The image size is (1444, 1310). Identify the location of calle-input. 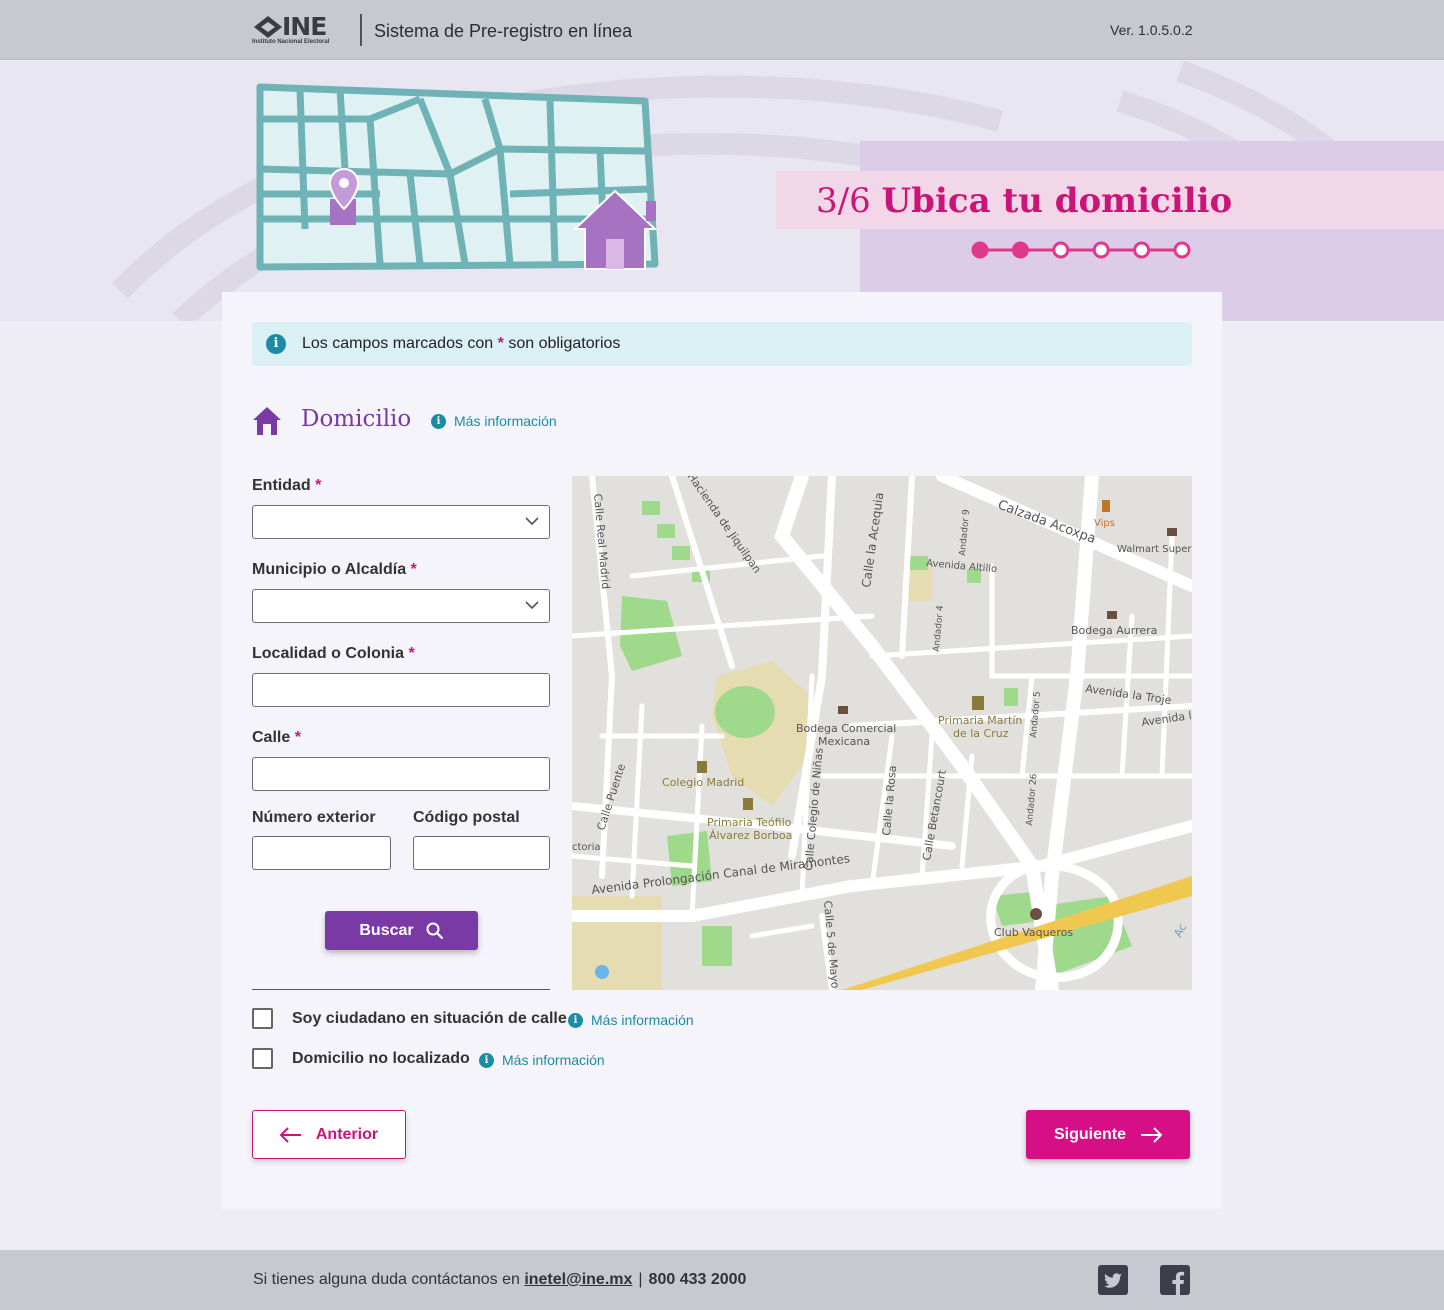
(401, 774).